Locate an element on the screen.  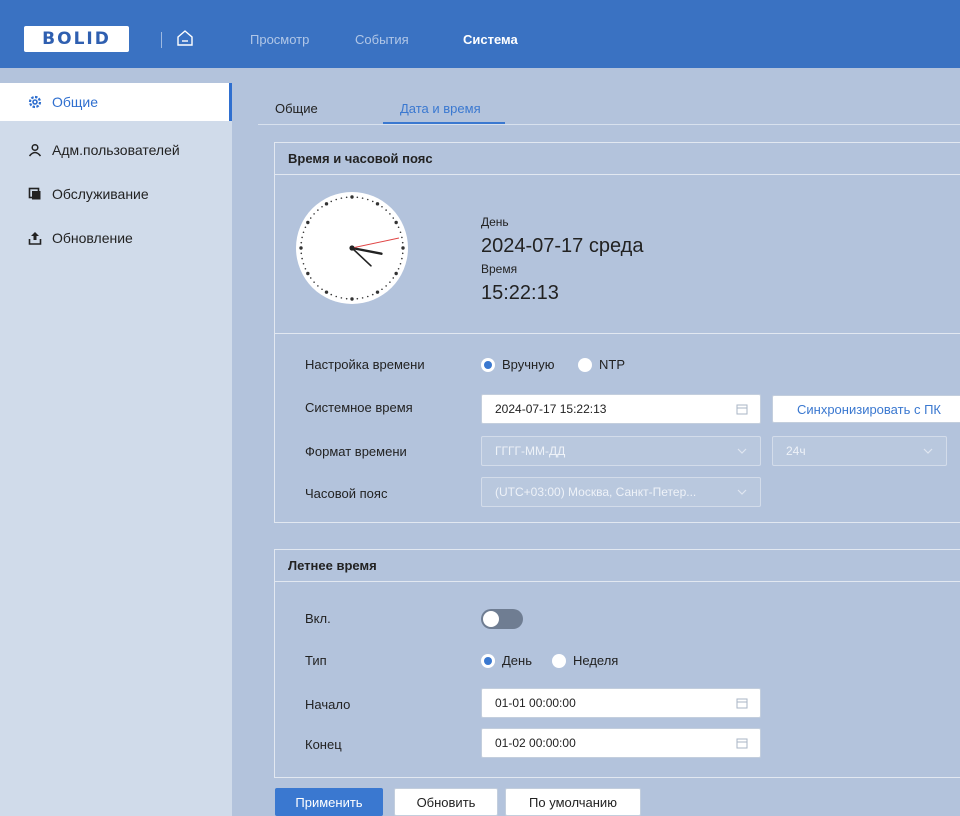
panel-title: Летнее время is located at coordinates (617, 566).